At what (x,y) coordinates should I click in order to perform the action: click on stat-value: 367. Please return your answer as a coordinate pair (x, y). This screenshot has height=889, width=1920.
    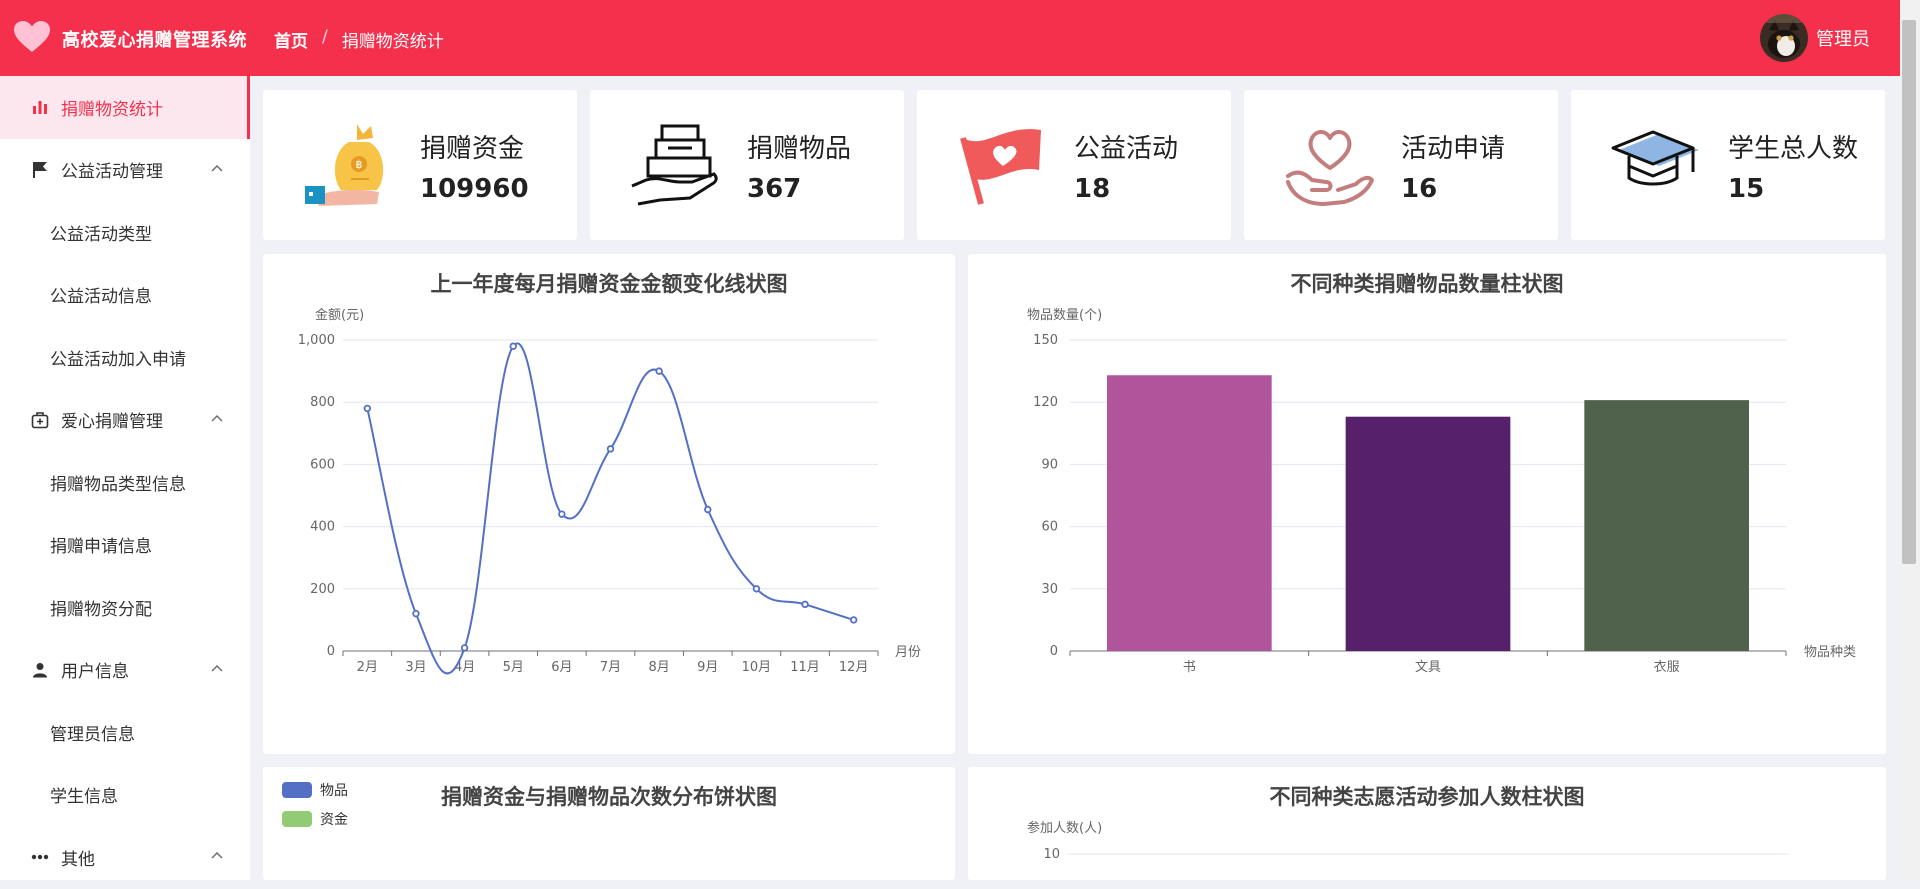
    Looking at the image, I should click on (774, 189).